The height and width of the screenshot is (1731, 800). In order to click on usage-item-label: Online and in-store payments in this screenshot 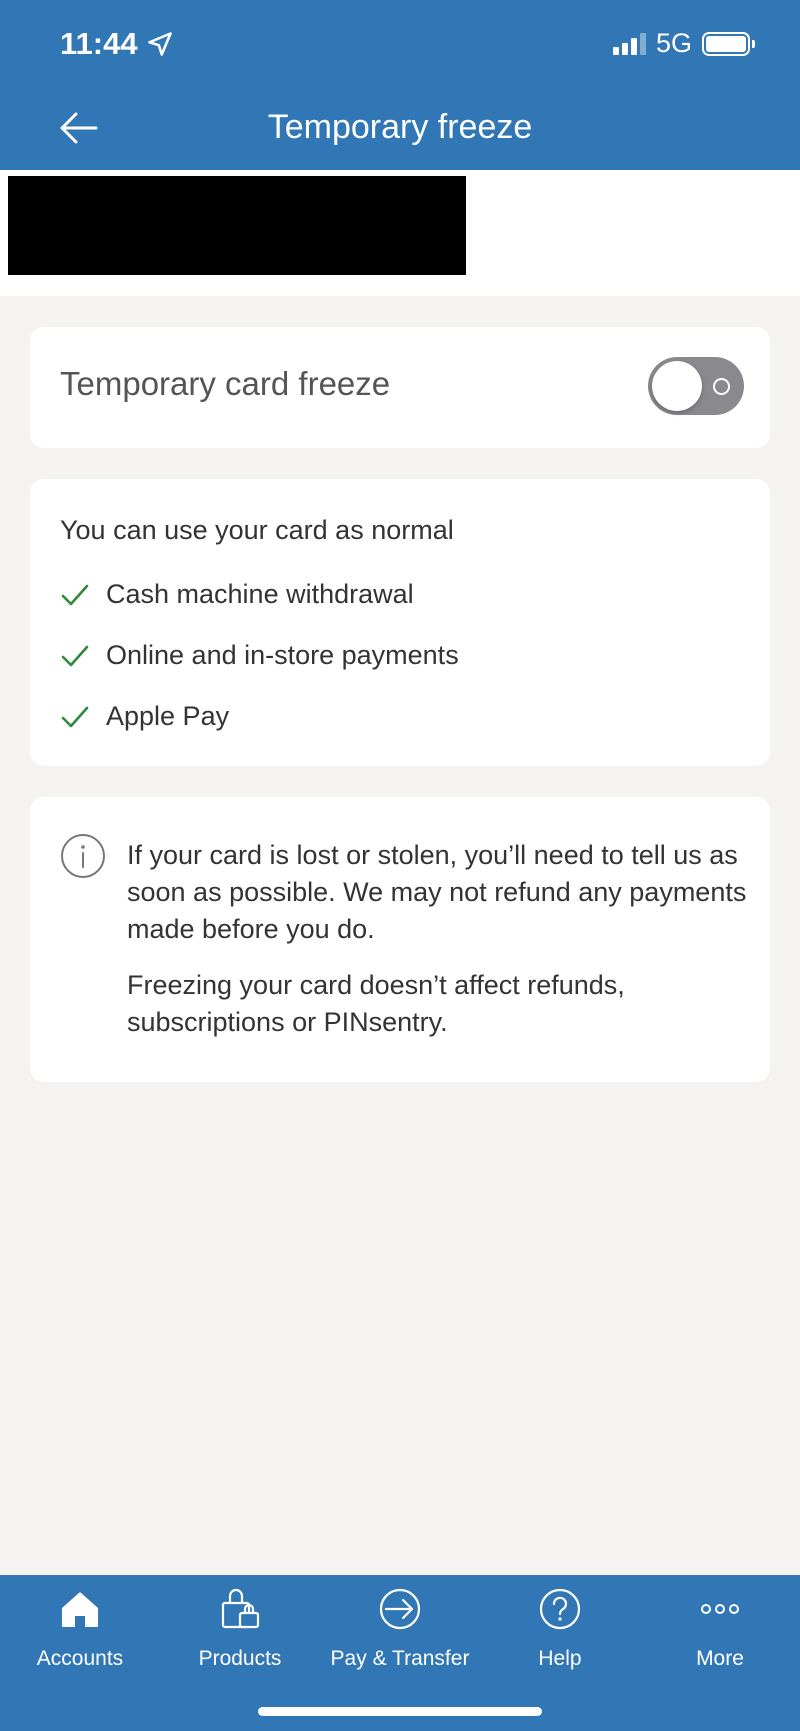, I will do `click(282, 655)`.